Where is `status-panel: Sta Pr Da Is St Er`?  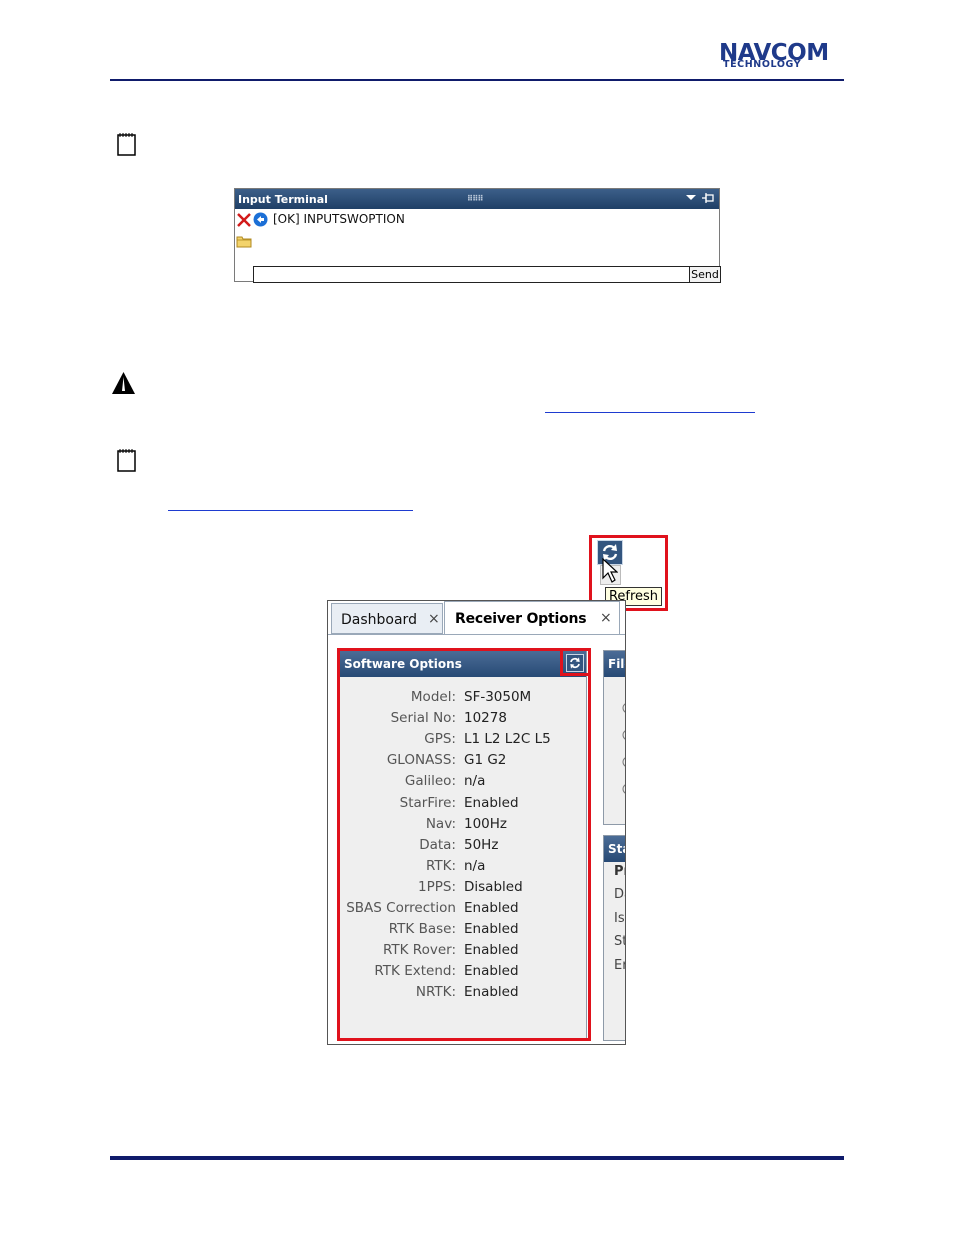 status-panel: Sta Pr Da Is St Er is located at coordinates (614, 938).